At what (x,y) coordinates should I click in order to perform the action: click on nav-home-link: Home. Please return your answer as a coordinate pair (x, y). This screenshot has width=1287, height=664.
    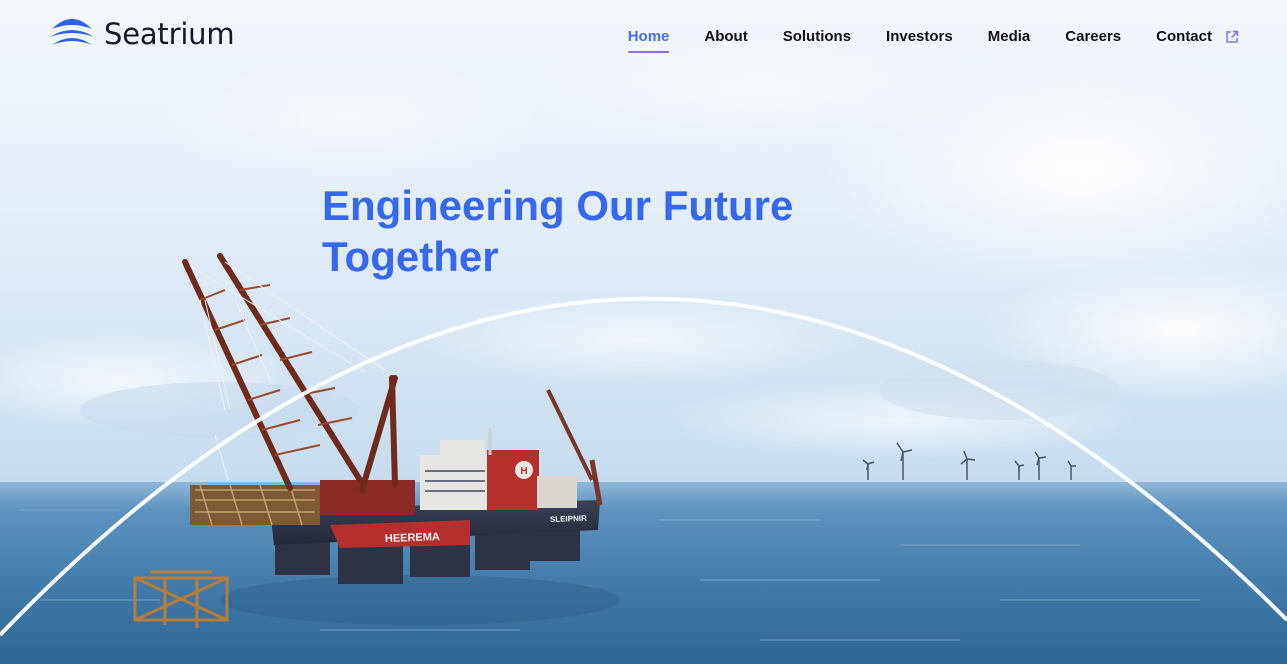
    Looking at the image, I should click on (648, 40).